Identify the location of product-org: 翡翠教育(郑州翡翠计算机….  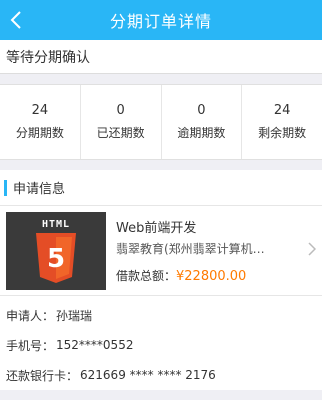
(190, 249).